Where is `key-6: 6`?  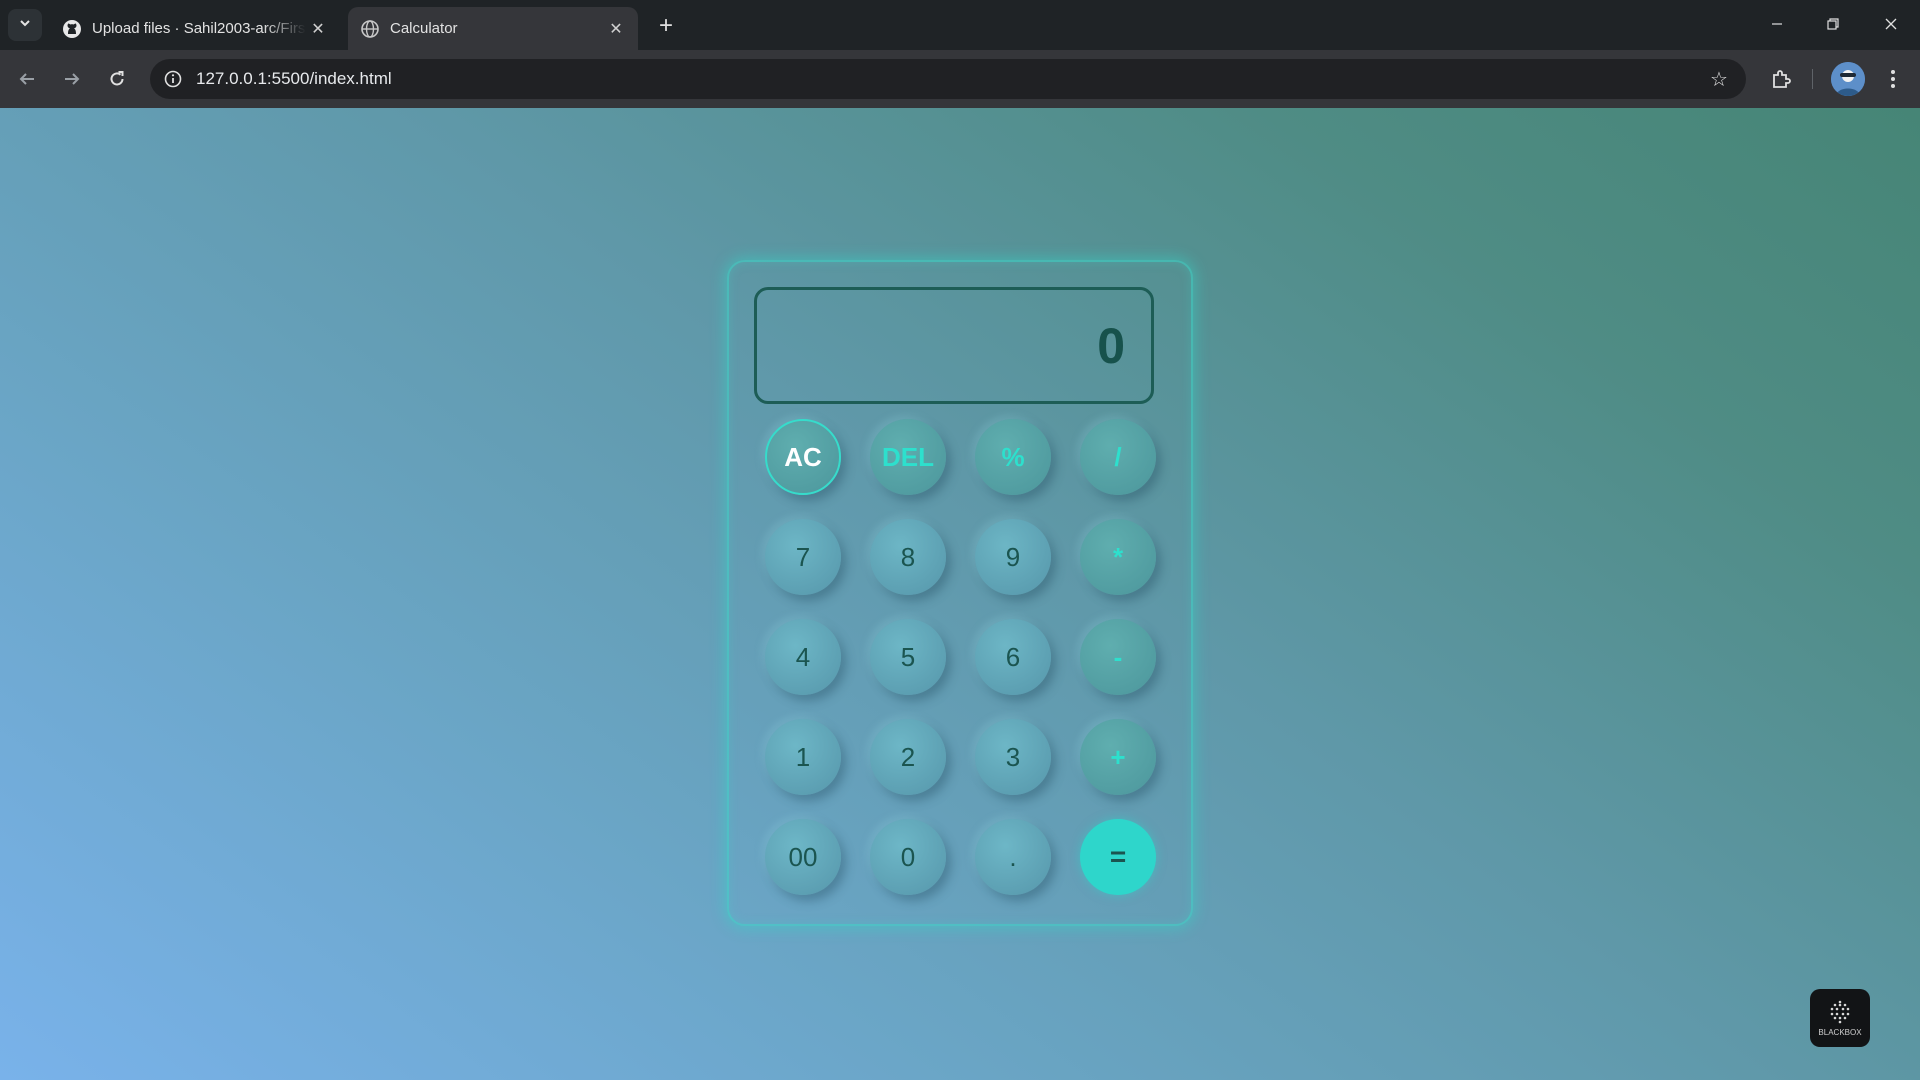 key-6: 6 is located at coordinates (1013, 657).